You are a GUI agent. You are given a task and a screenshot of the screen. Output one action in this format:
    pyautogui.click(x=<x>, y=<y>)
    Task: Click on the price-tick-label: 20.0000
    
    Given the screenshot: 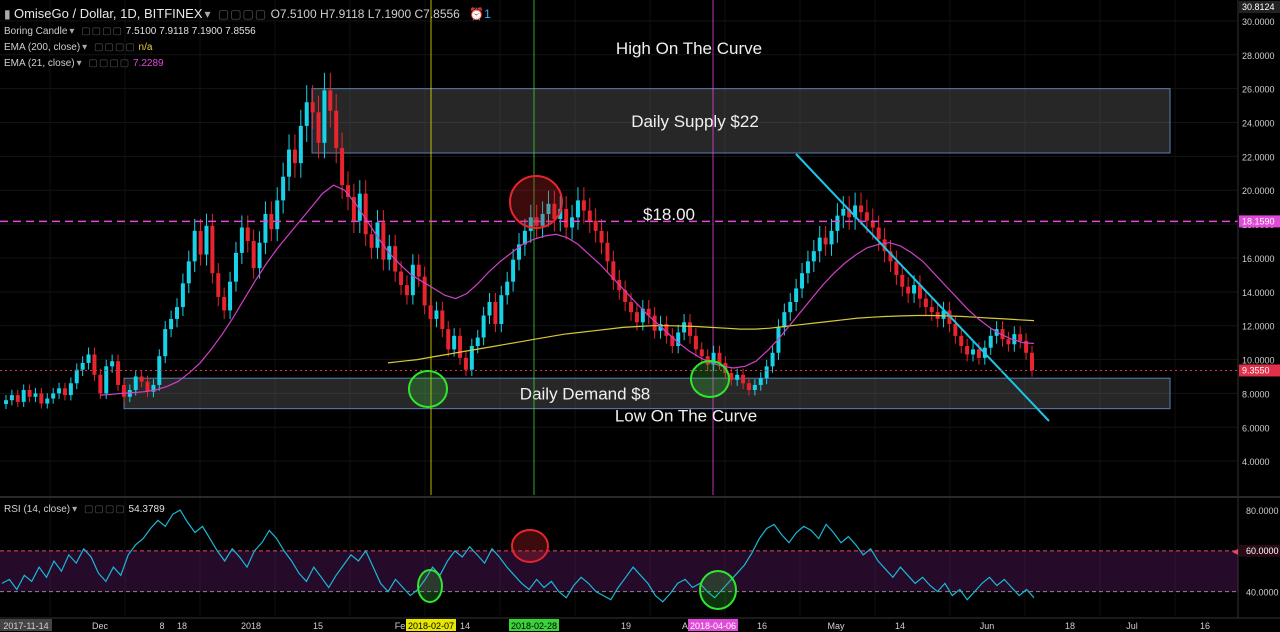 What is the action you would take?
    pyautogui.click(x=1258, y=191)
    